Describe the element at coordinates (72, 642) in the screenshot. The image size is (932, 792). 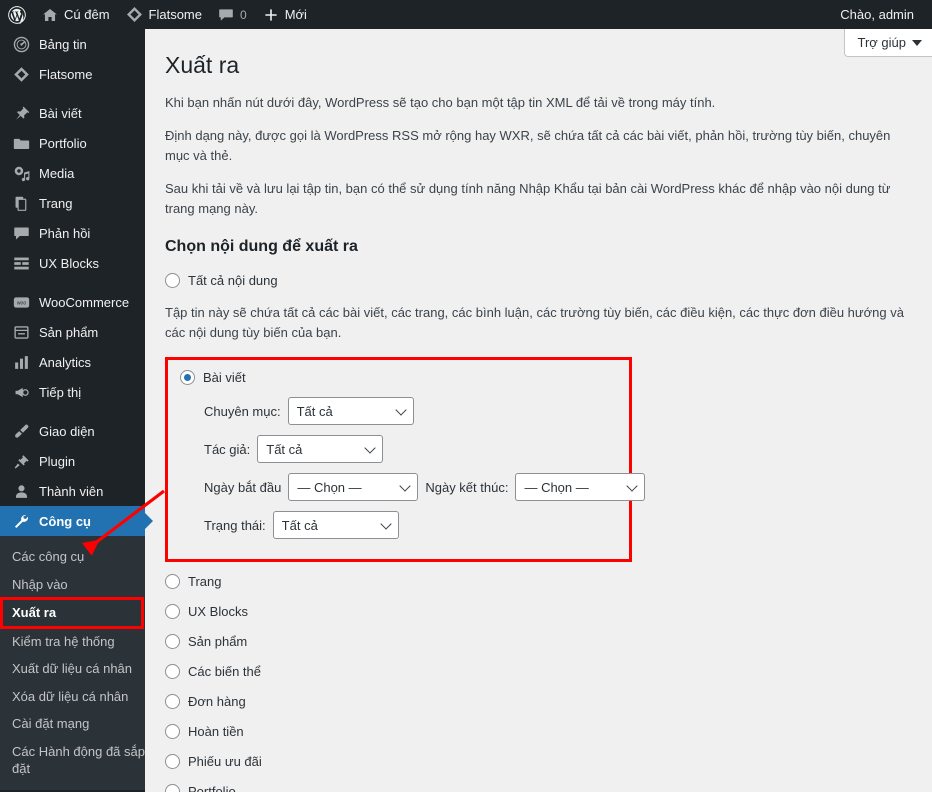
I see `submenu-item-kiểm-tra-hệ-thống: Kiểm tra hệ thống` at that location.